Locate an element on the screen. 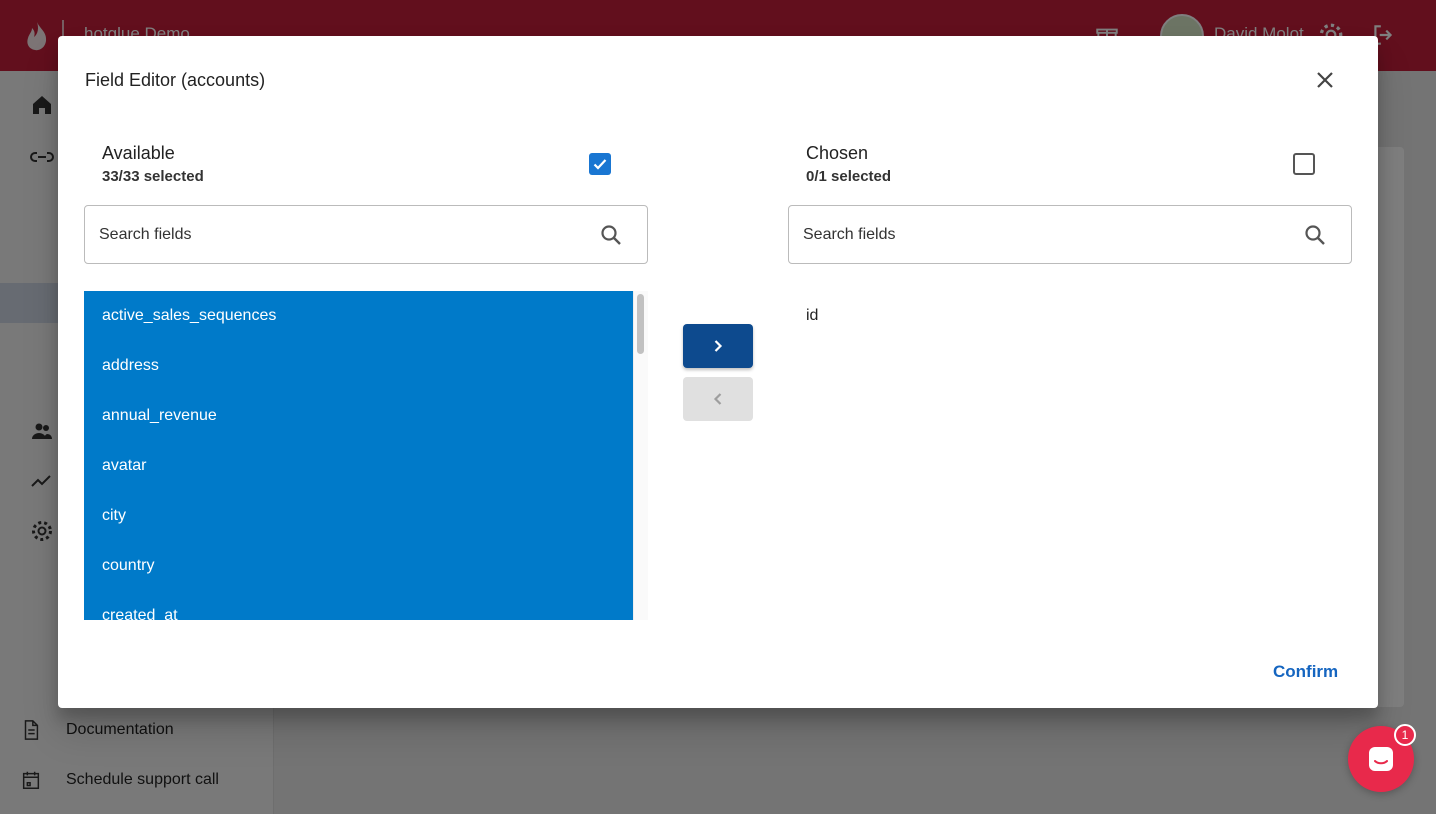 The height and width of the screenshot is (814, 1436). move-left-button is located at coordinates (718, 399).